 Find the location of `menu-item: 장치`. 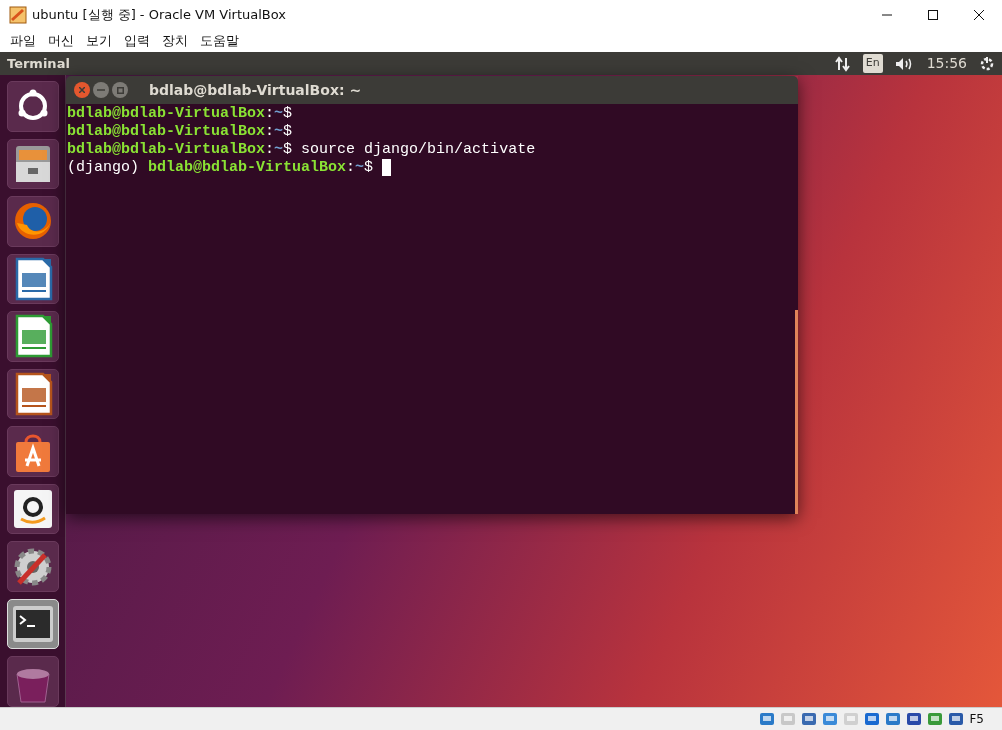

menu-item: 장치 is located at coordinates (175, 41).